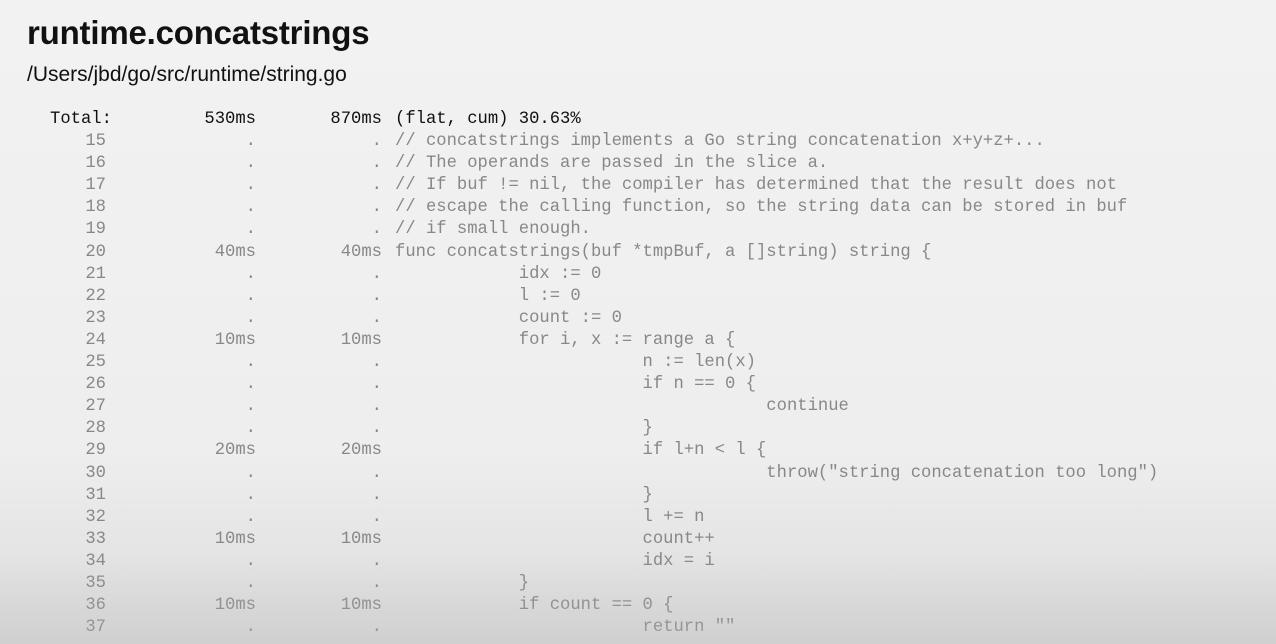  Describe the element at coordinates (638, 230) in the screenshot. I see `source-line: 19.. // if small enough.` at that location.